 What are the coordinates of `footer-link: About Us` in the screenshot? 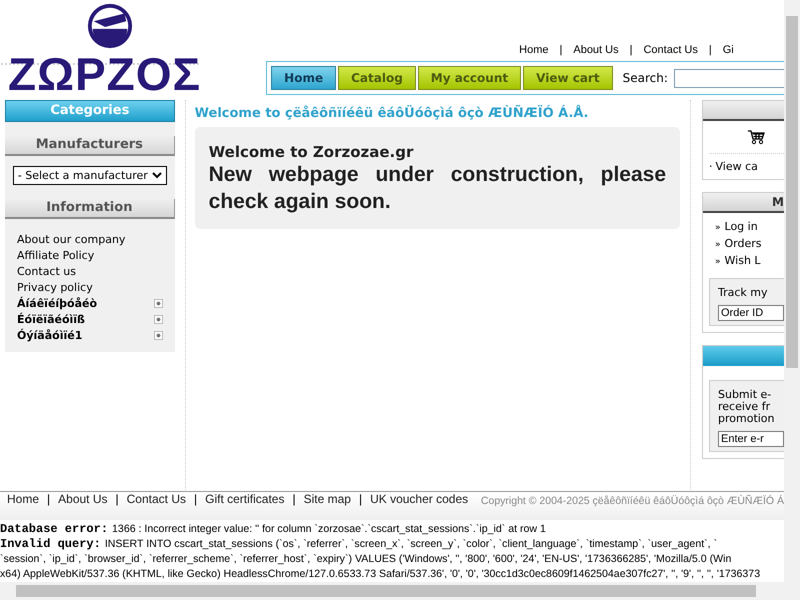 It's located at (83, 499).